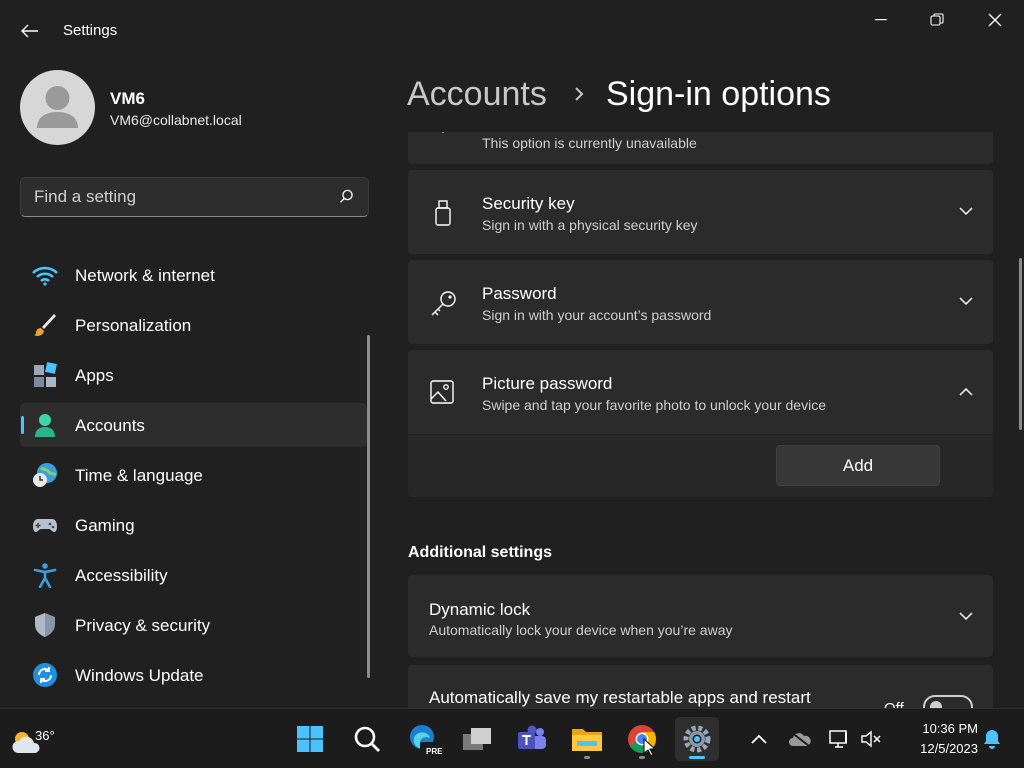  What do you see at coordinates (45, 675) in the screenshot?
I see `update-icon` at bounding box center [45, 675].